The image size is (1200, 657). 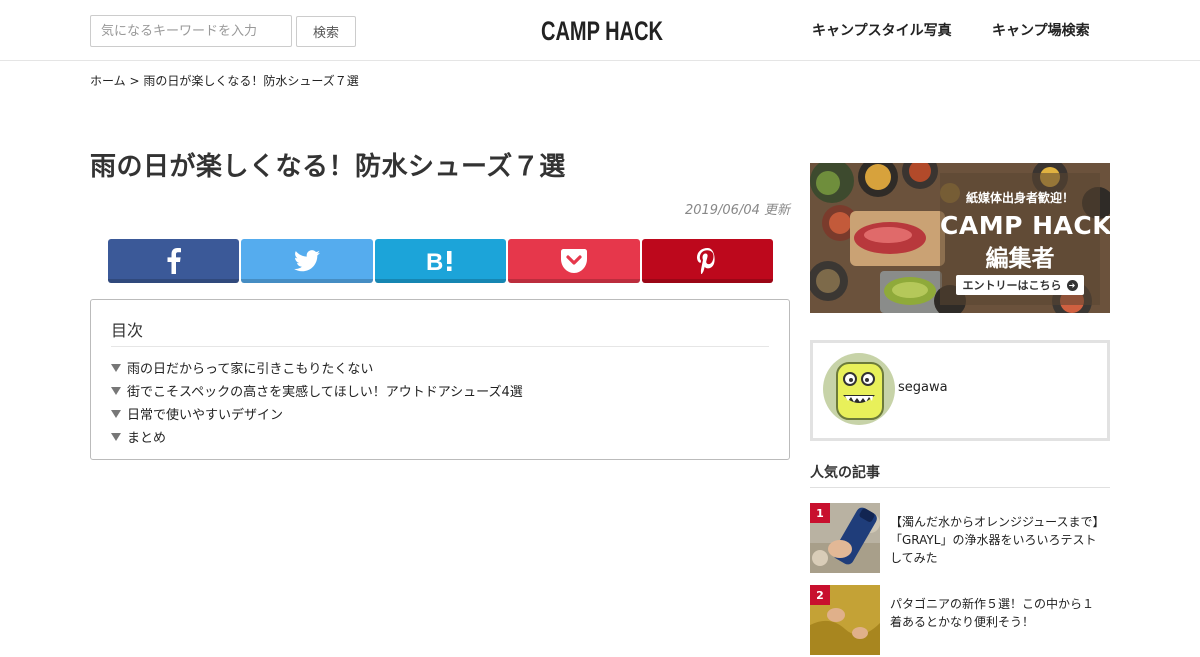 What do you see at coordinates (1041, 30) in the screenshot?
I see `nav-campsite-search: キャンプ場検索` at bounding box center [1041, 30].